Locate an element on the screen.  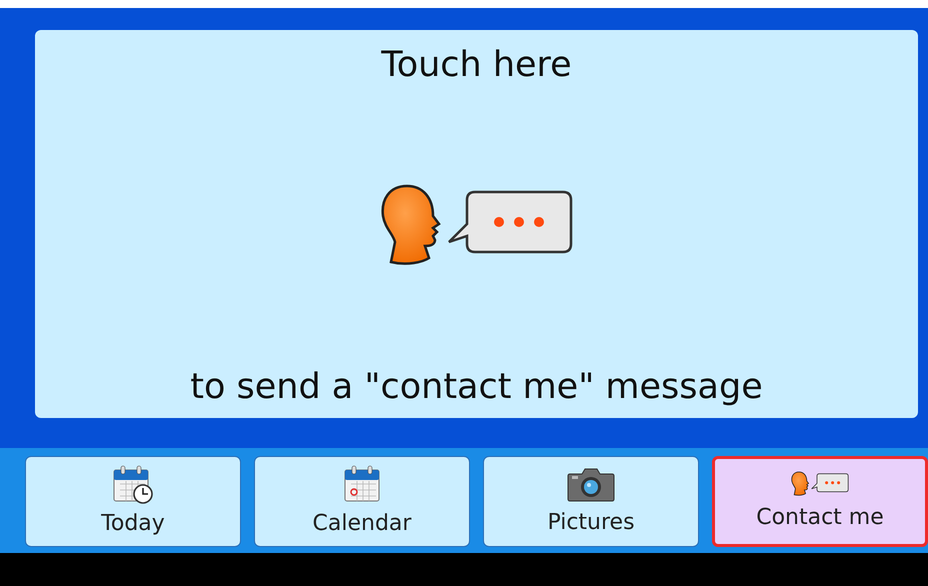
tab: Today is located at coordinates (133, 501).